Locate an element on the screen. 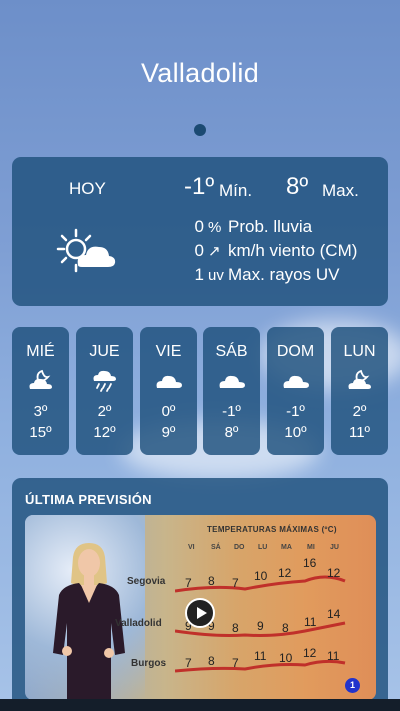  day-card-vie: VIE 0º 9º is located at coordinates (168, 391).